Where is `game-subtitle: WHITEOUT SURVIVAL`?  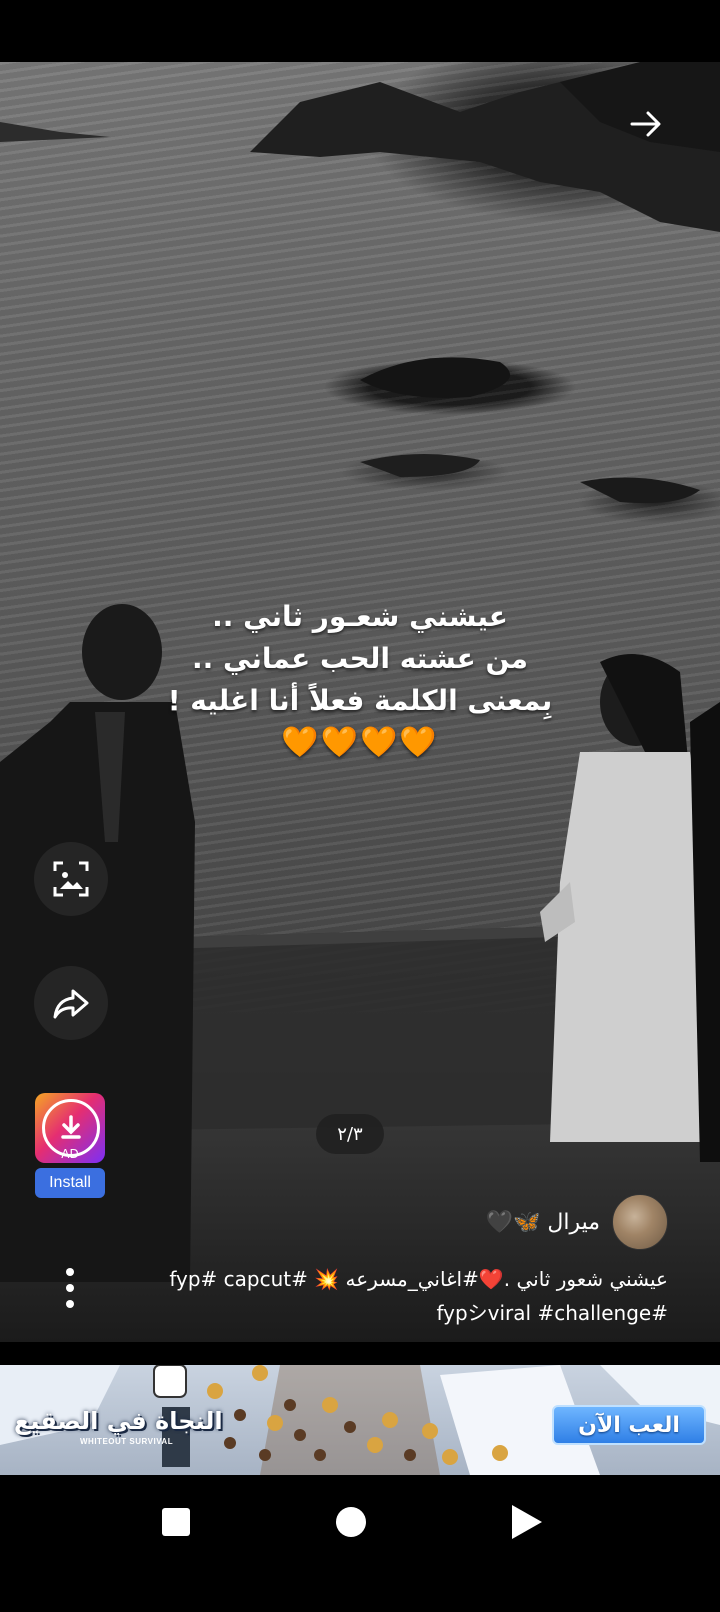 game-subtitle: WHITEOUT SURVIVAL is located at coordinates (127, 1441).